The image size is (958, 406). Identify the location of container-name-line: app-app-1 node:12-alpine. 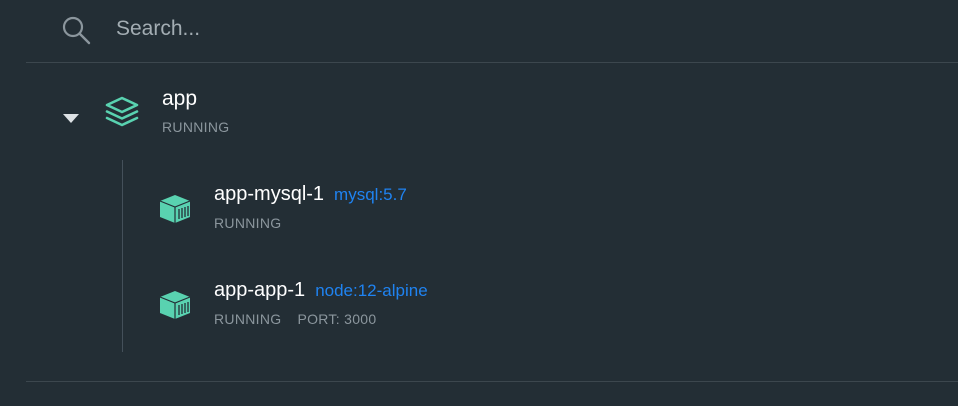
(321, 290).